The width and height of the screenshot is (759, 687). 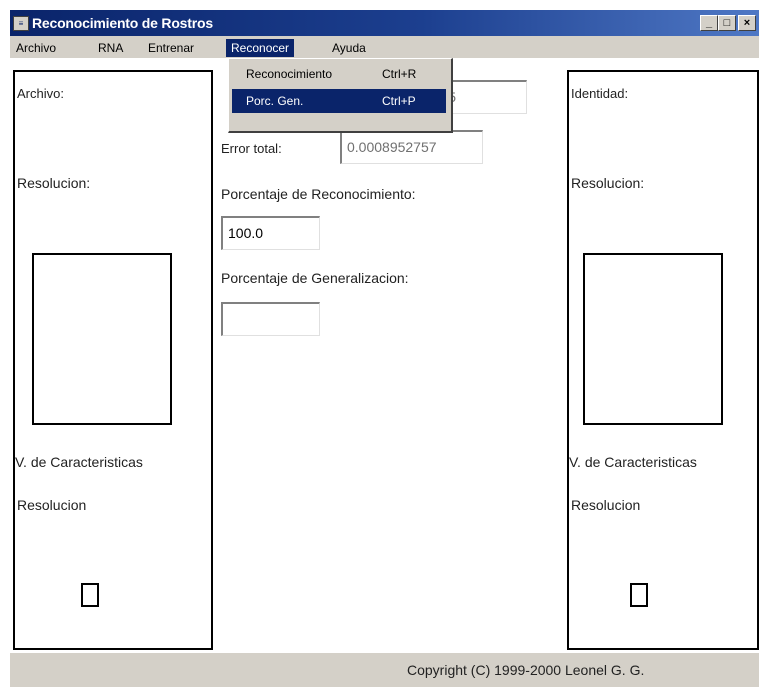 What do you see at coordinates (653, 339) in the screenshot?
I see `identity-image-frame` at bounding box center [653, 339].